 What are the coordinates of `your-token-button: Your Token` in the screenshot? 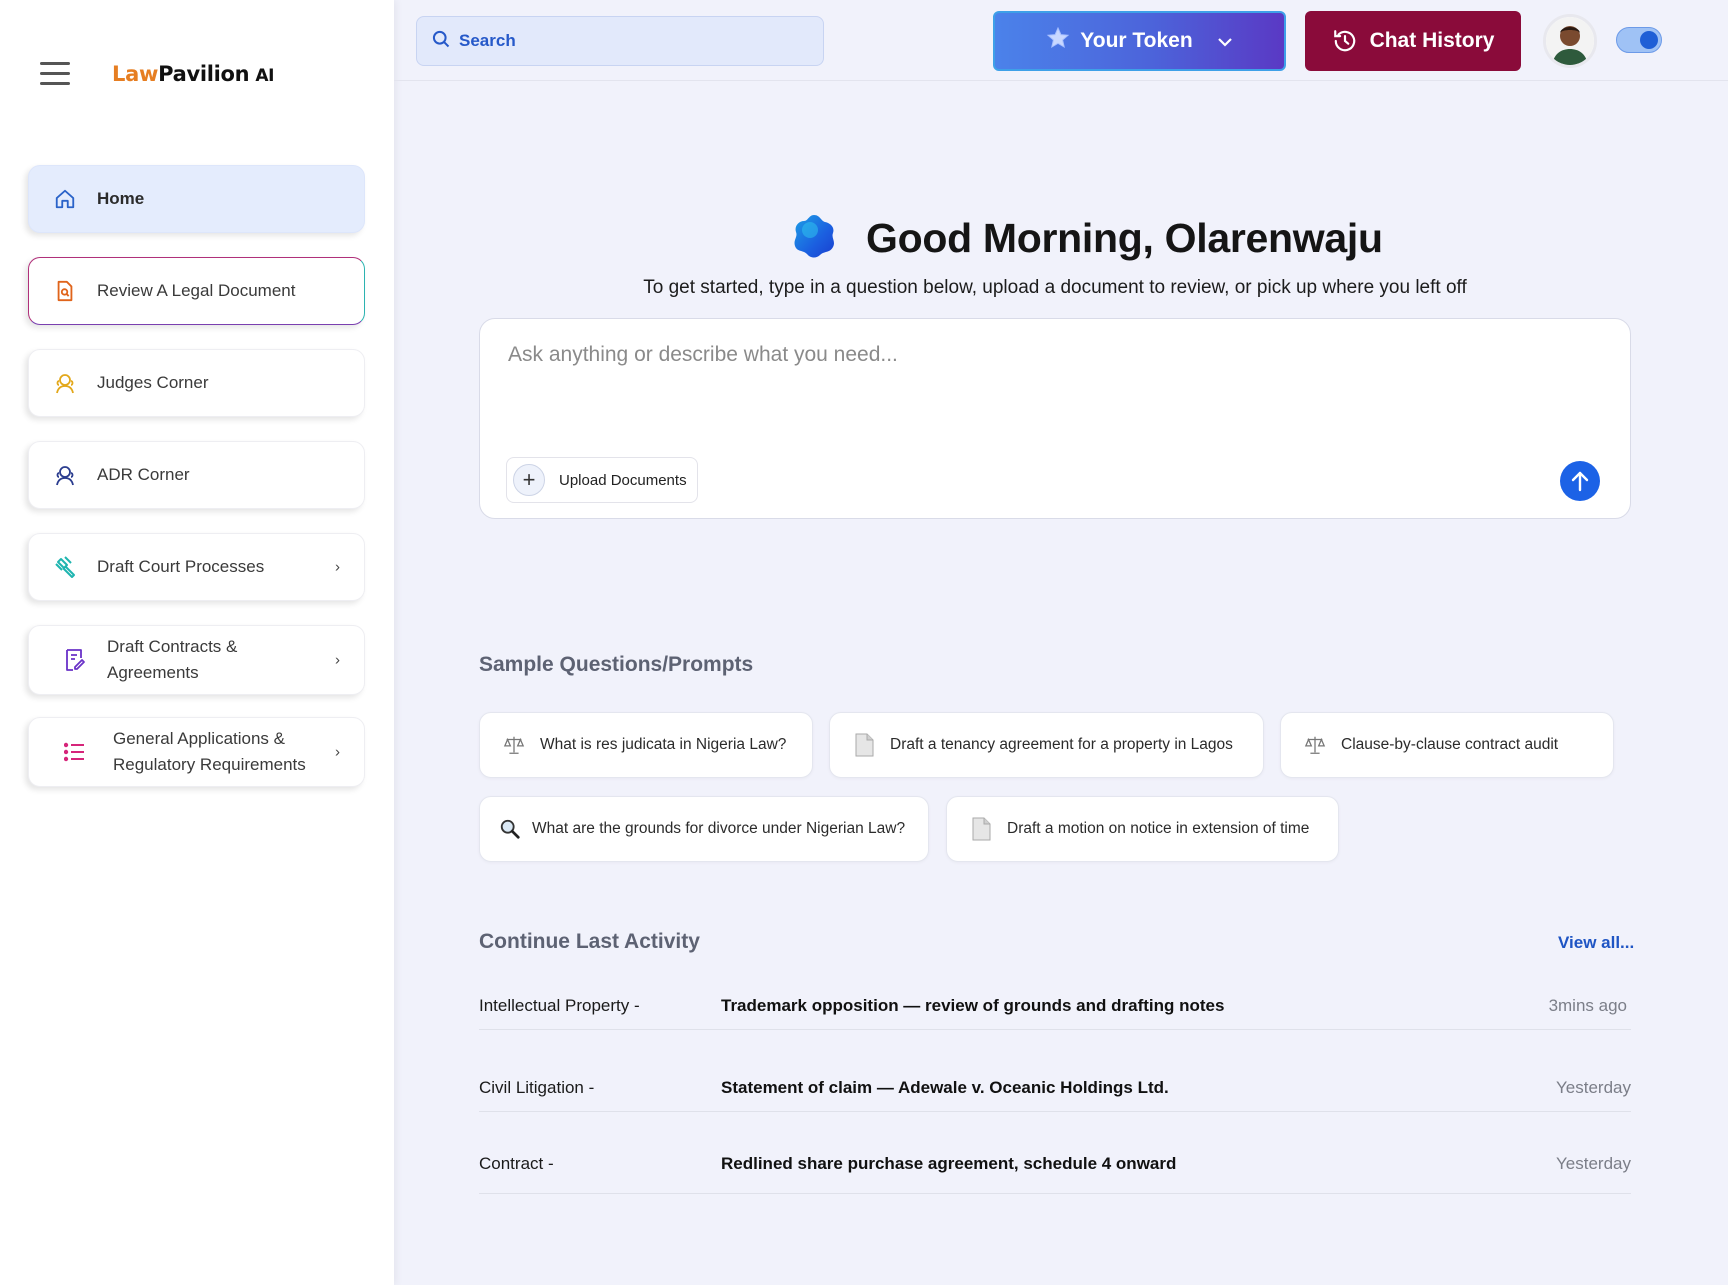 It's located at (1139, 41).